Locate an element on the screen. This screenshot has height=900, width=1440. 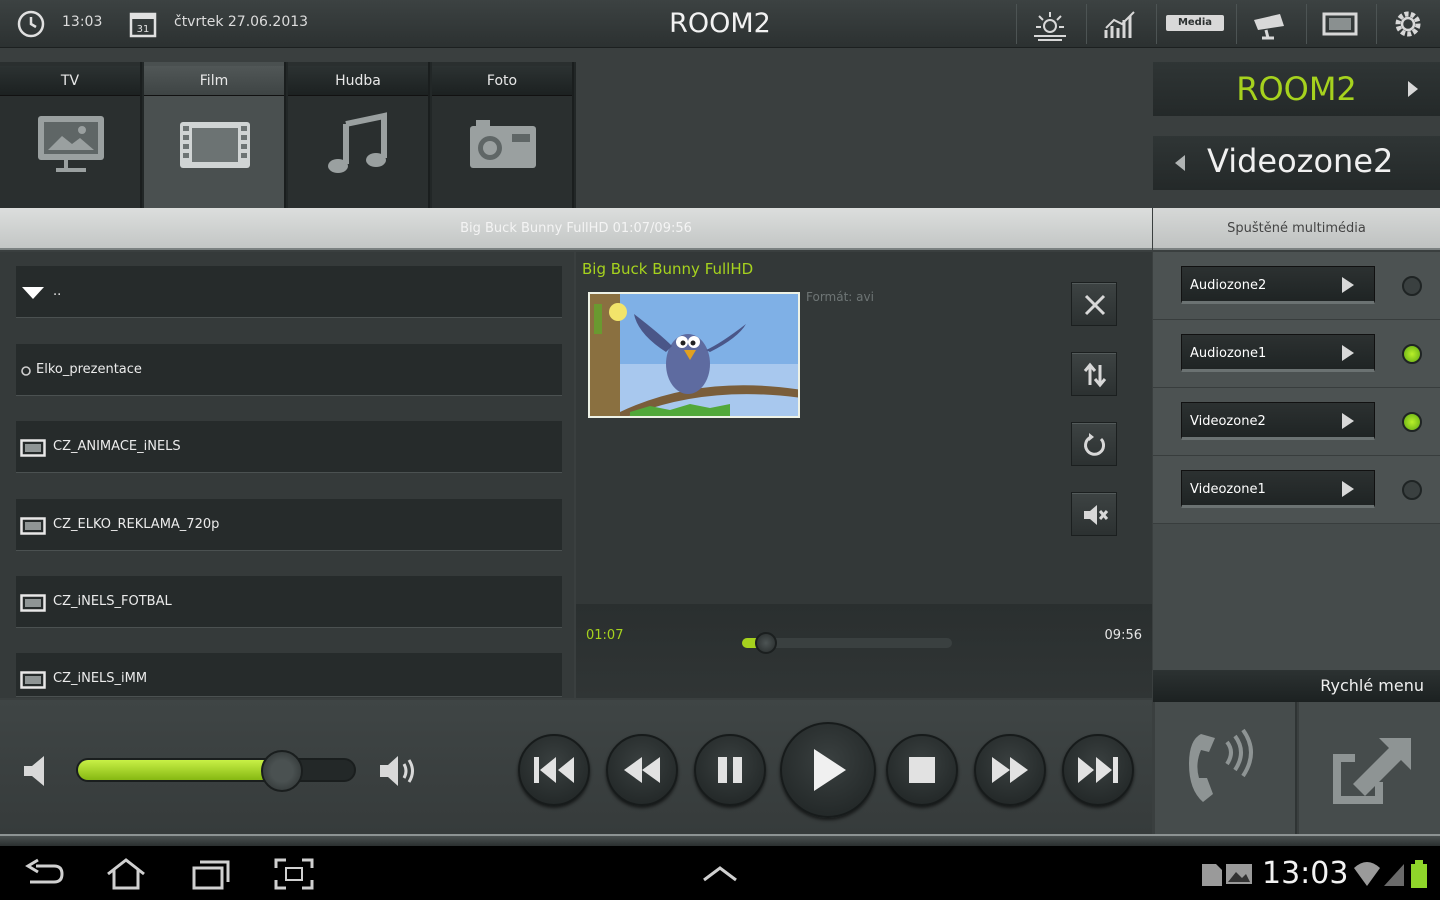
tab-label: Hudba is located at coordinates (358, 81).